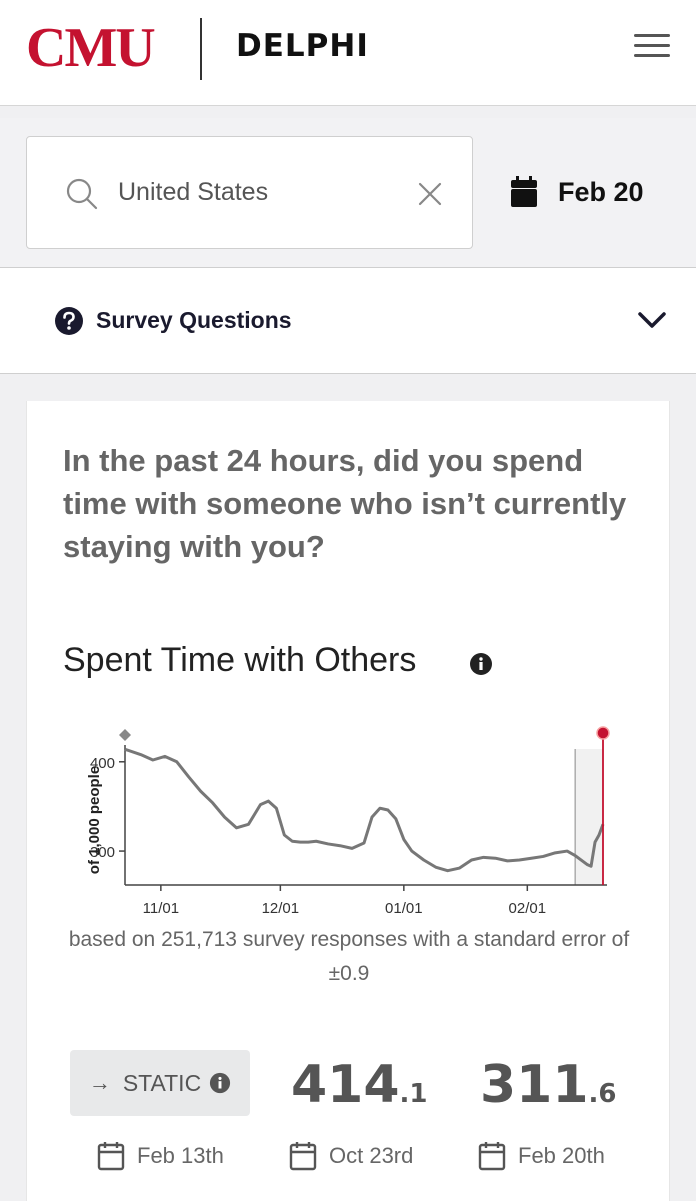 This screenshot has width=696, height=1201. What do you see at coordinates (404, 908) in the screenshot?
I see `x-tick-label: 01/01` at bounding box center [404, 908].